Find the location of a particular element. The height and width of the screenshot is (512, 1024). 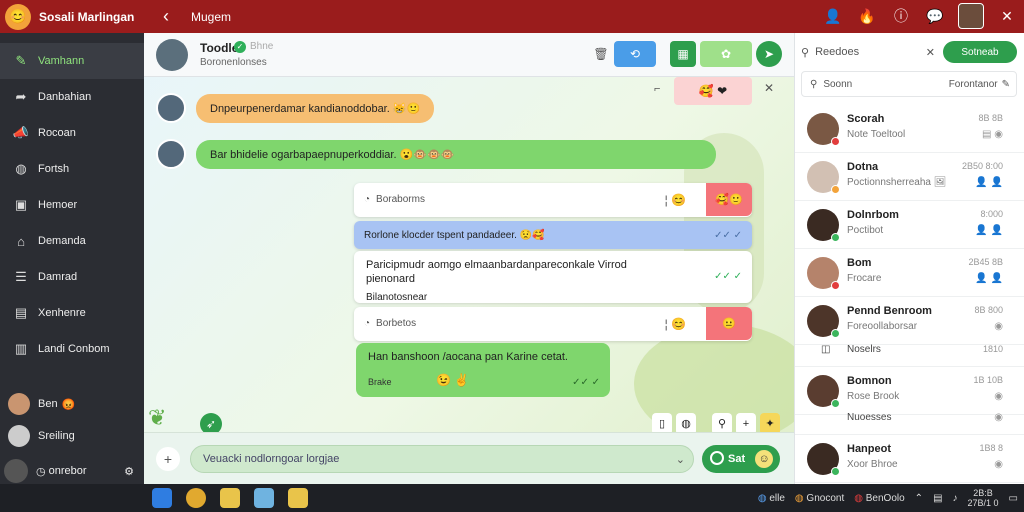

message-input: Veuacki nodlorngoar lorgjae ⌄ is located at coordinates (442, 459).